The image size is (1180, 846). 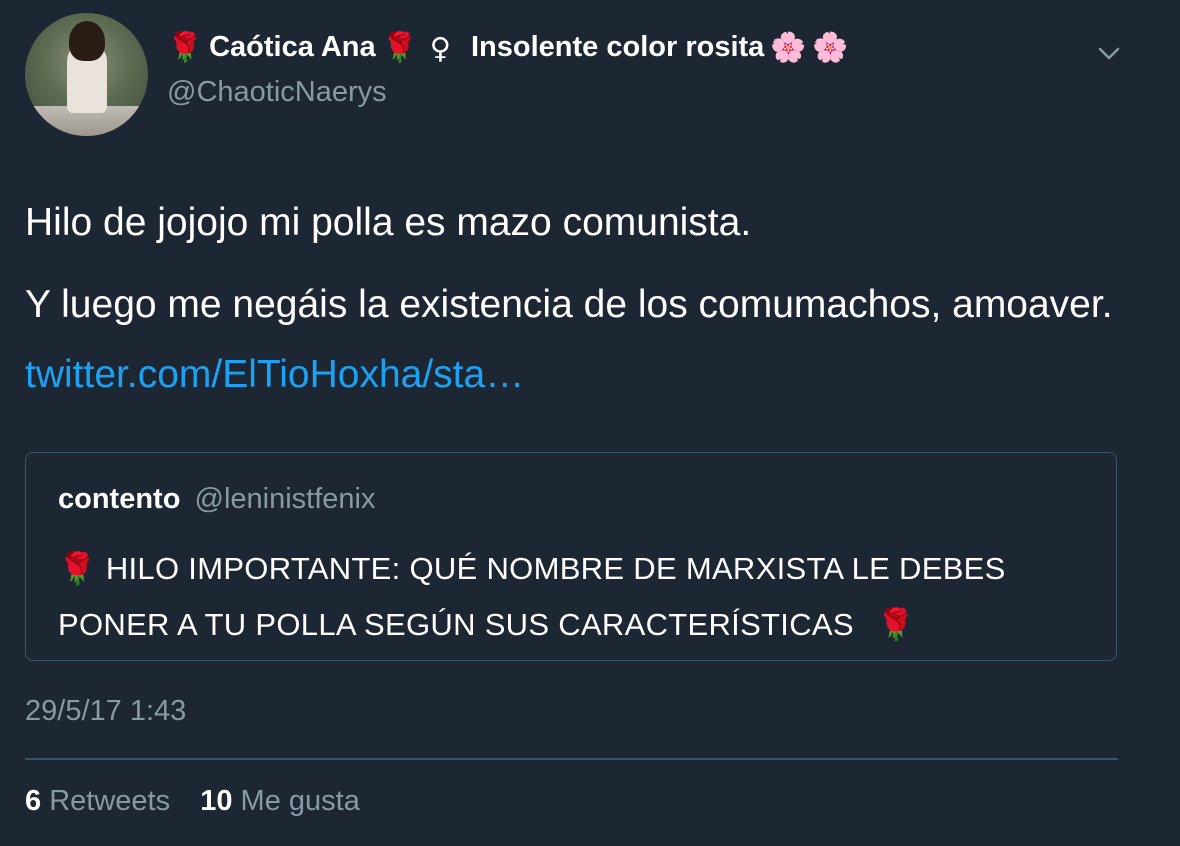 What do you see at coordinates (440, 47) in the screenshot?
I see `female-sign-emoji: ♀` at bounding box center [440, 47].